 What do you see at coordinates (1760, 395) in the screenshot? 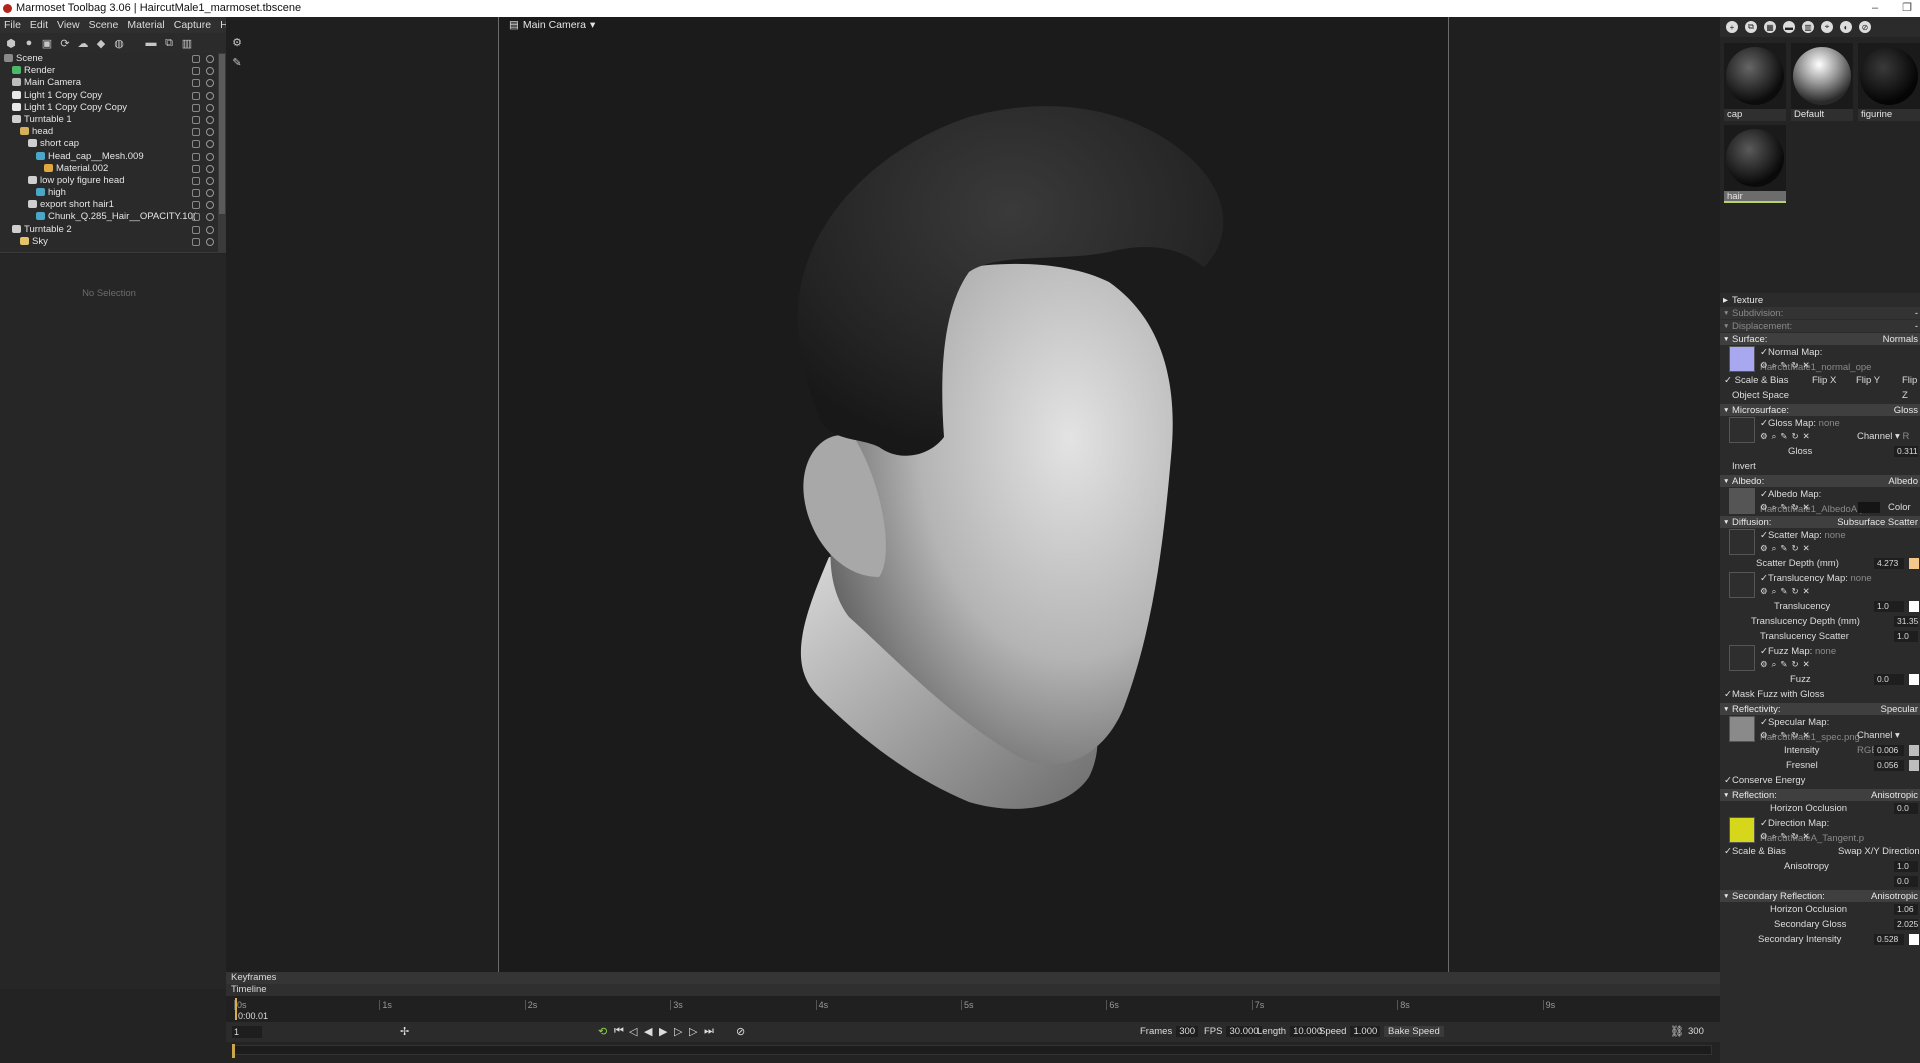
I see `object-space-checkbox: Object Space` at bounding box center [1760, 395].